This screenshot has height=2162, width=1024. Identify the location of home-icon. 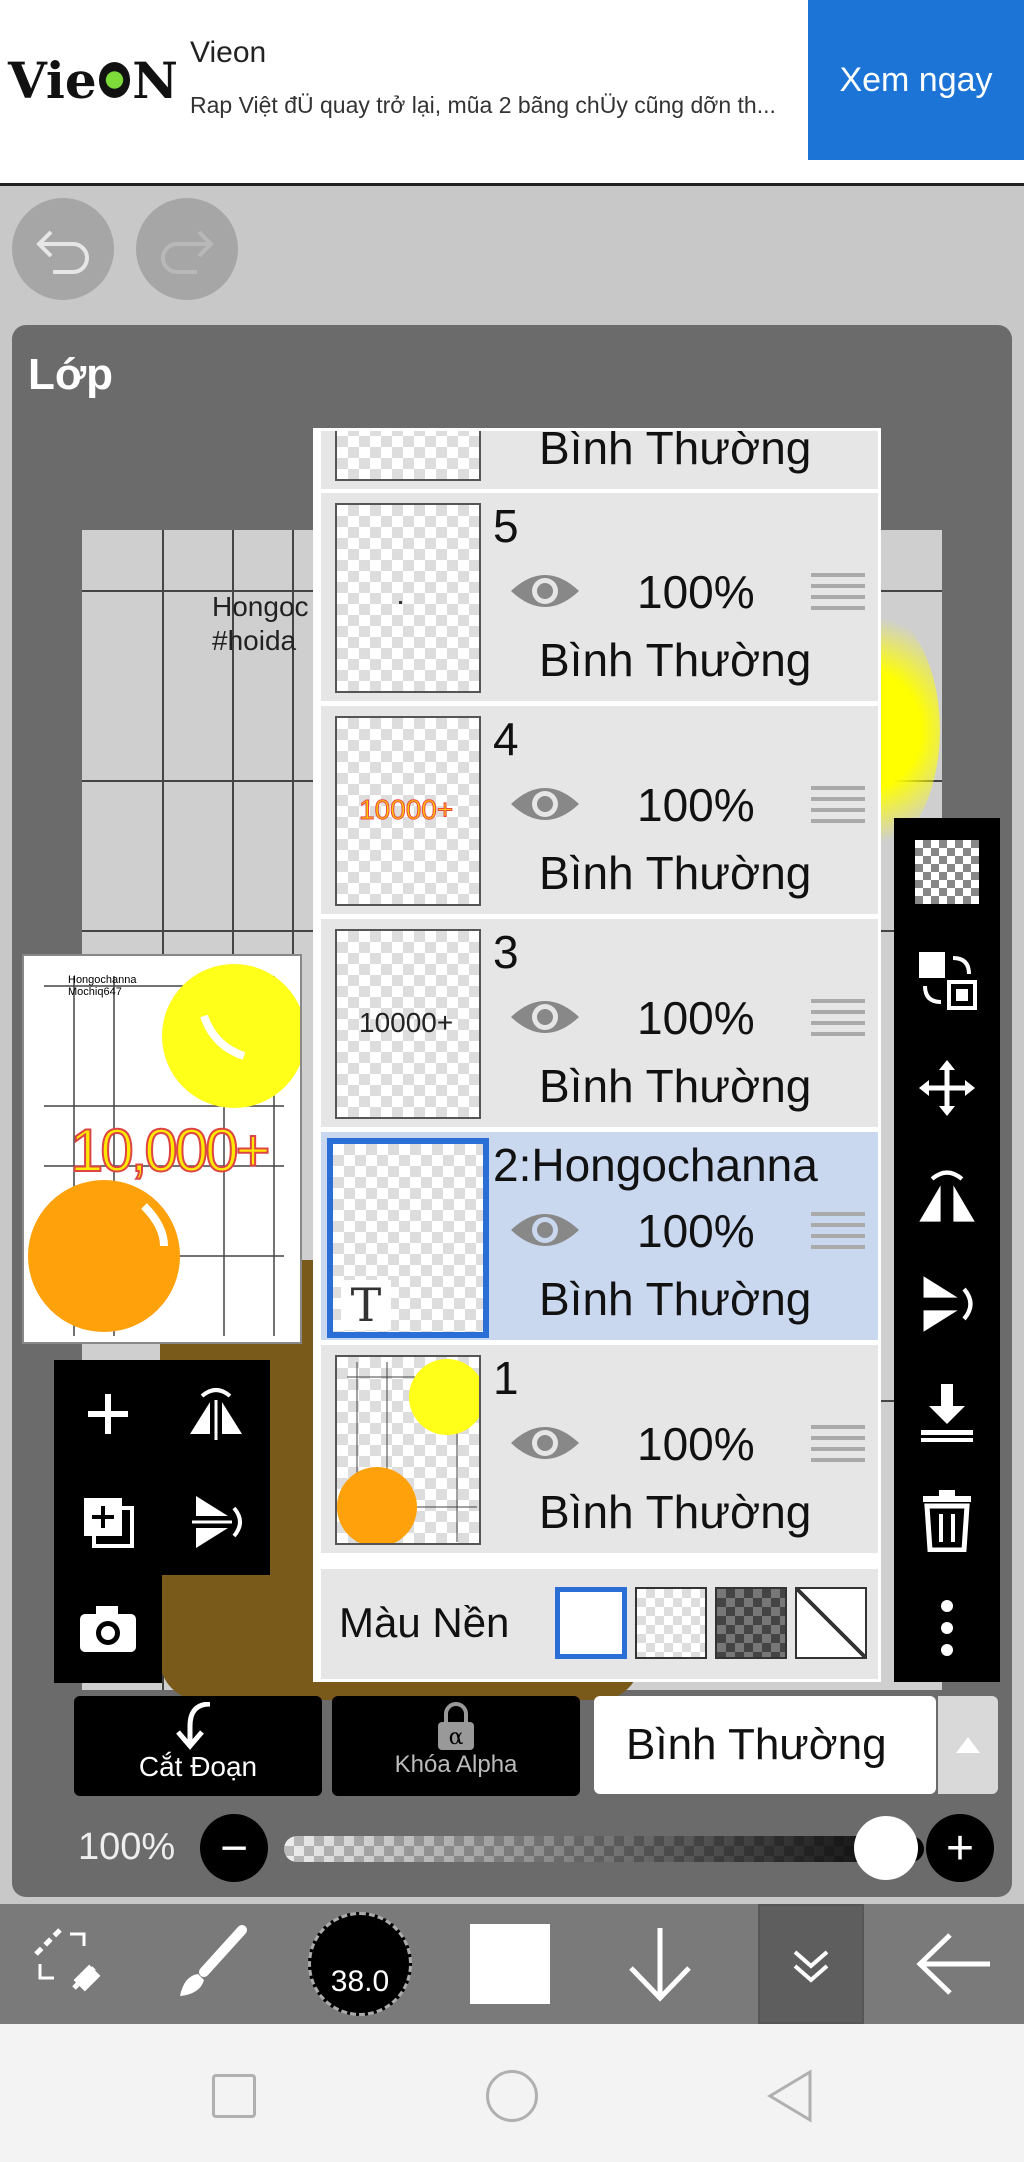
(512, 2096).